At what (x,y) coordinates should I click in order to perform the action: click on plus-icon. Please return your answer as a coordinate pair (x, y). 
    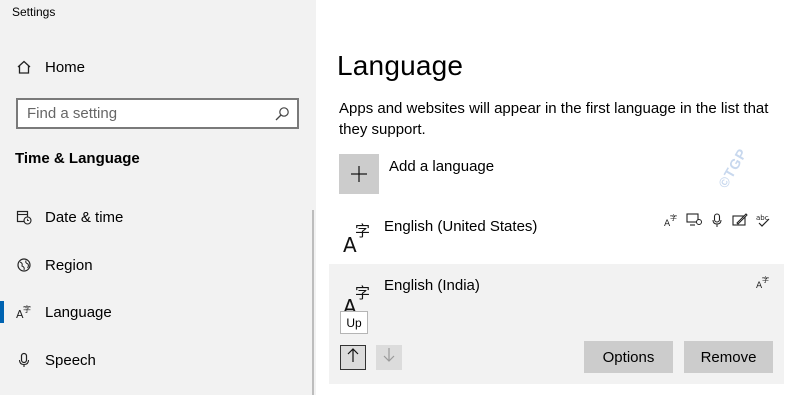
    Looking at the image, I should click on (359, 174).